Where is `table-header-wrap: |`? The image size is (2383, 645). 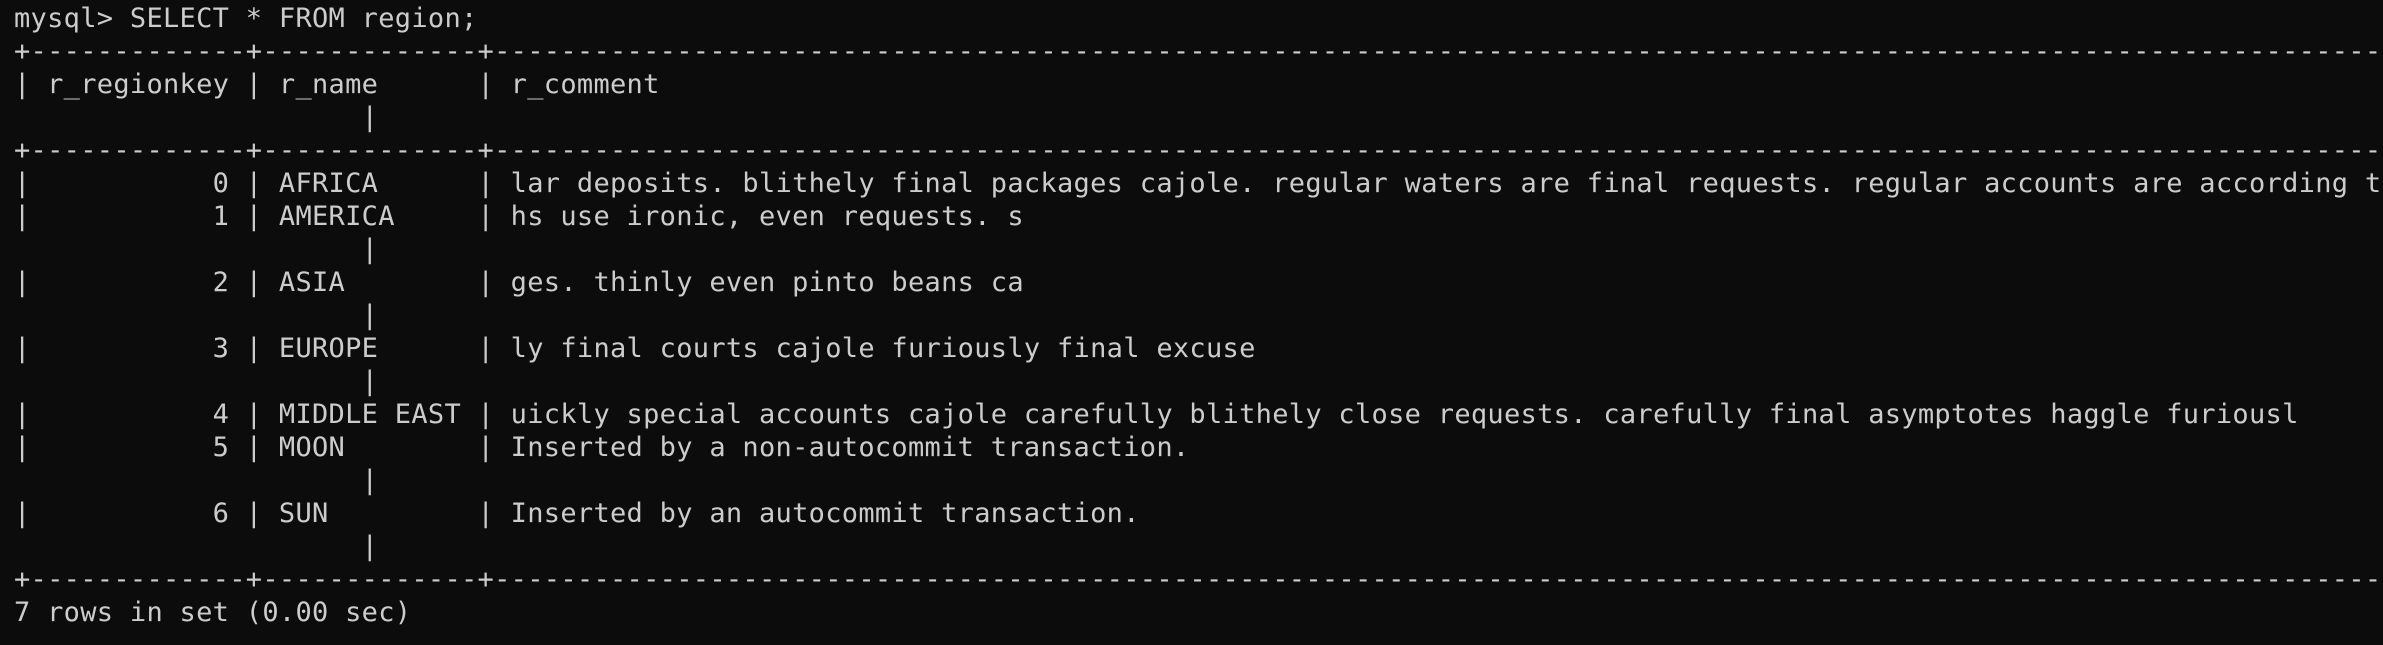 table-header-wrap: | is located at coordinates (196, 117).